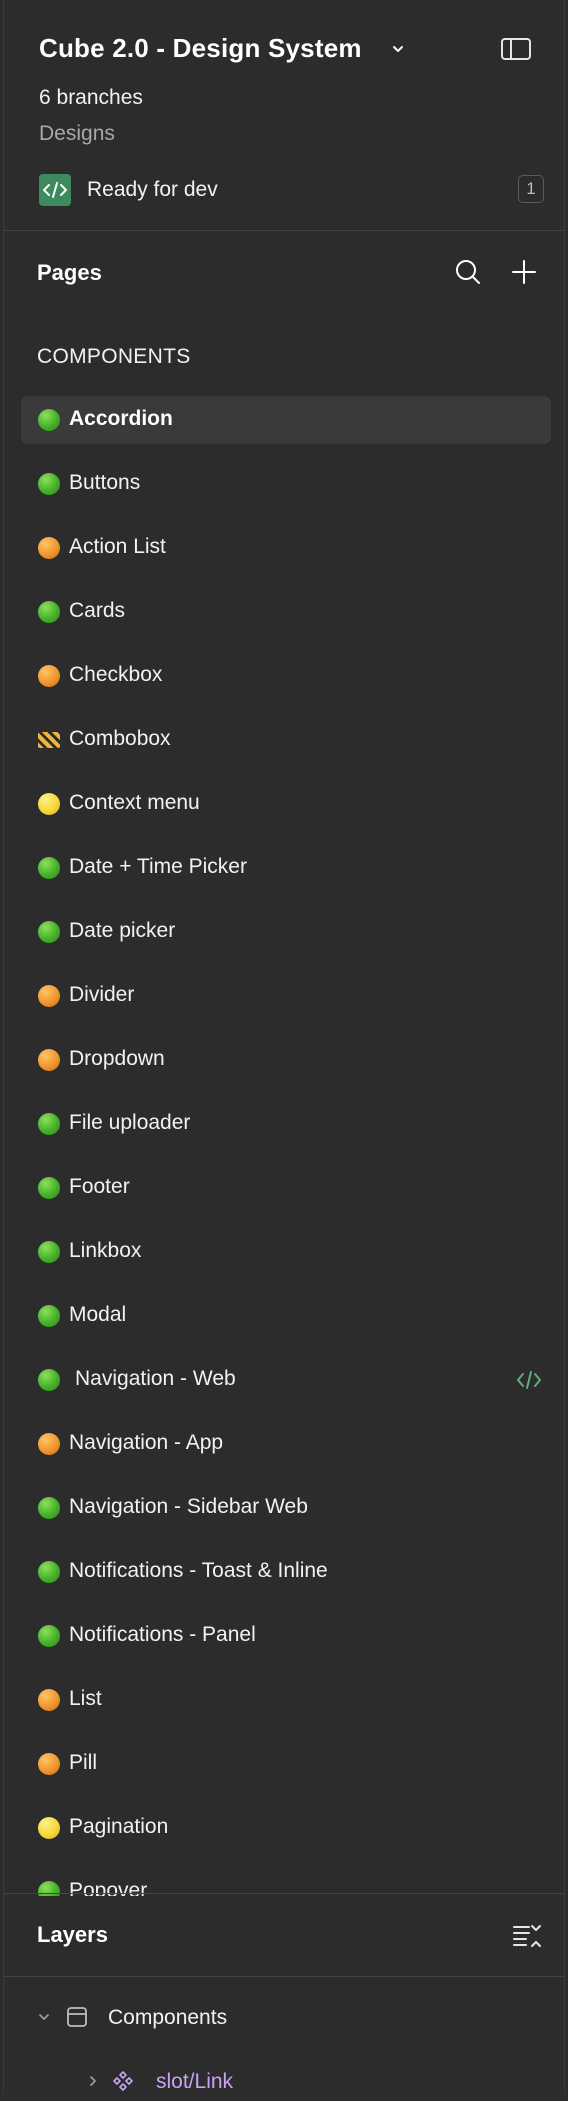 Image resolution: width=568 pixels, height=2101 pixels. I want to click on layer-name: slot/Link, so click(195, 2081).